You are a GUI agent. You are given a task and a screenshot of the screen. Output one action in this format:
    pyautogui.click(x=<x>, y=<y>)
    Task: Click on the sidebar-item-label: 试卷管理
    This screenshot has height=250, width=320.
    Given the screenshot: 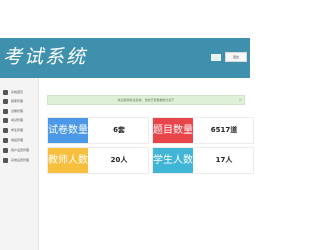 What is the action you would take?
    pyautogui.click(x=17, y=111)
    